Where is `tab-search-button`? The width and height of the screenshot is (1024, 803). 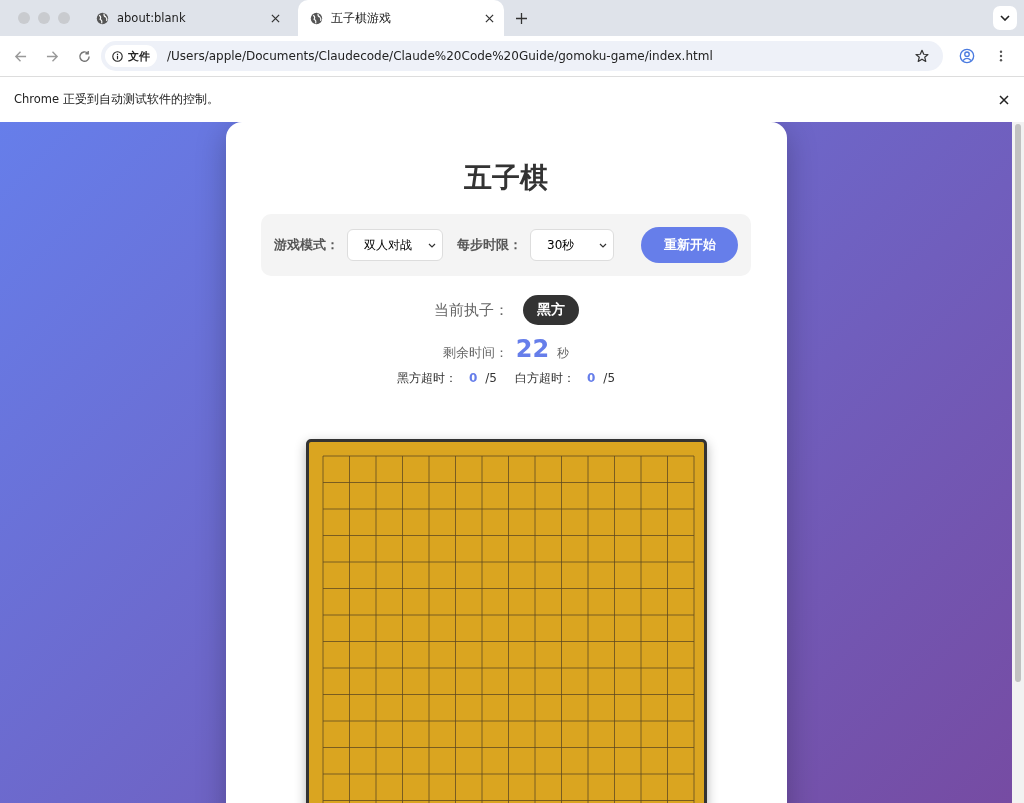
tab-search-button is located at coordinates (1005, 18).